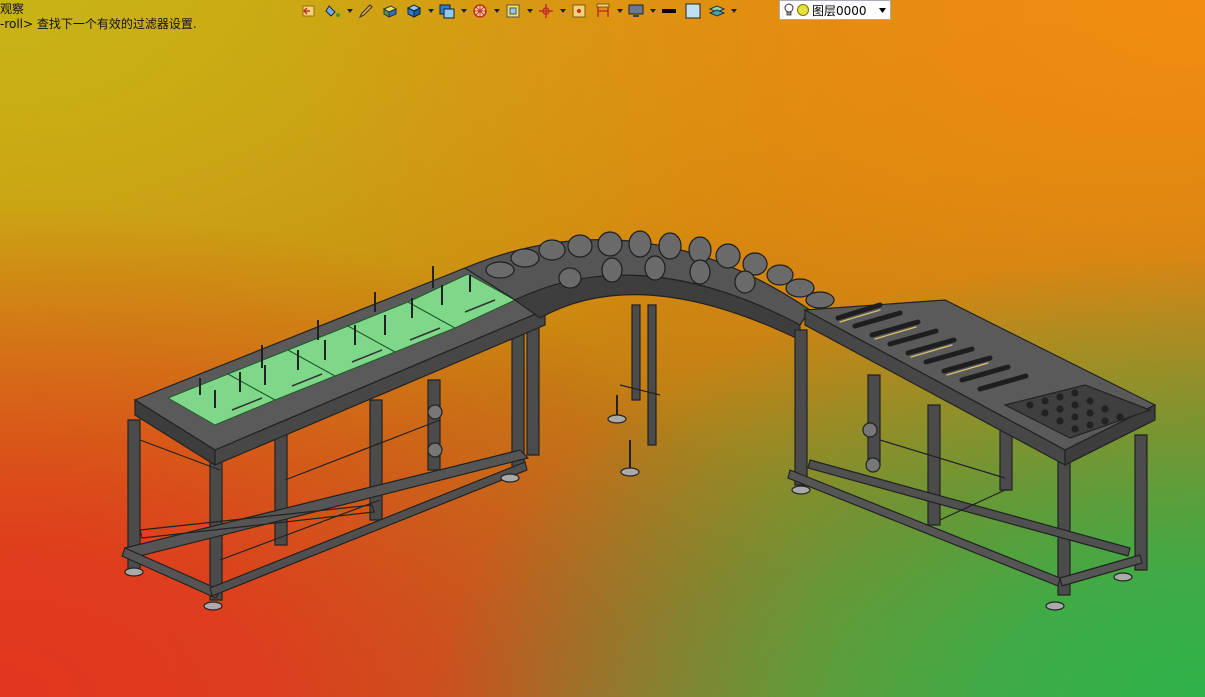 This screenshot has height=697, width=1205. I want to click on pen-edit-button, so click(366, 11).